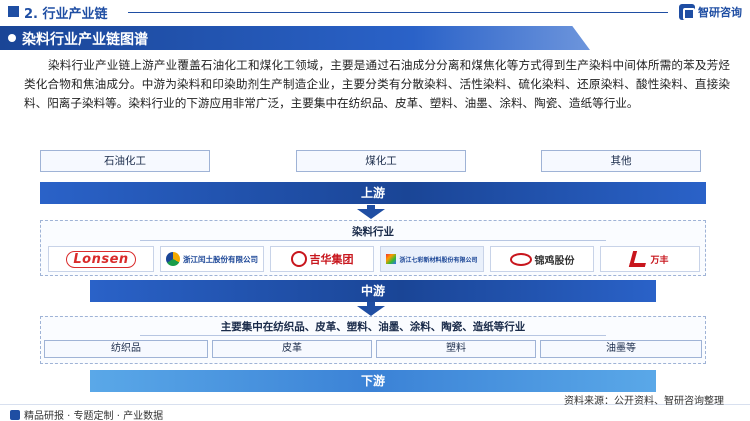 This screenshot has width=750, height=421. Describe the element at coordinates (331, 259) in the screenshot. I see `jihua-logo-text: 吉华集团` at that location.